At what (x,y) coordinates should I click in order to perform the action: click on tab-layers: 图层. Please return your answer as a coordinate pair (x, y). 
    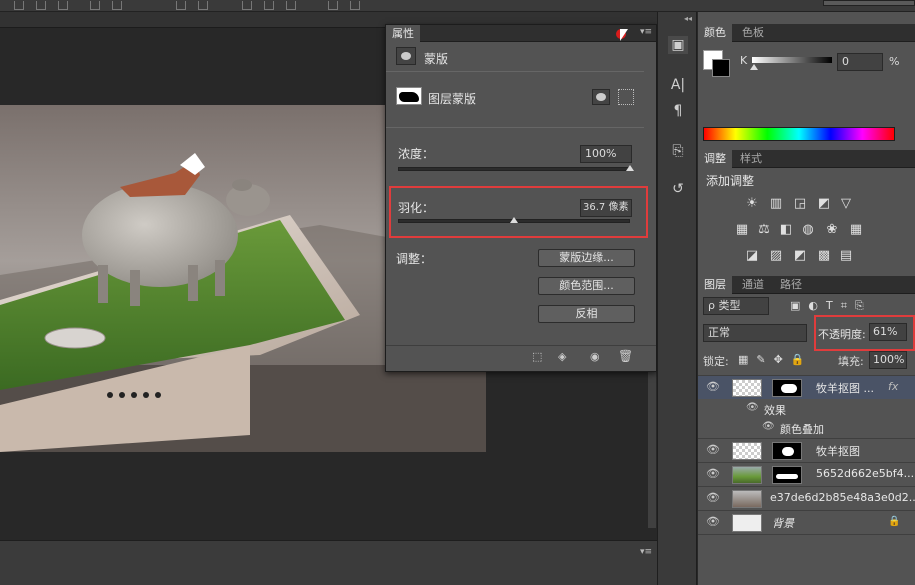
    Looking at the image, I should click on (715, 285).